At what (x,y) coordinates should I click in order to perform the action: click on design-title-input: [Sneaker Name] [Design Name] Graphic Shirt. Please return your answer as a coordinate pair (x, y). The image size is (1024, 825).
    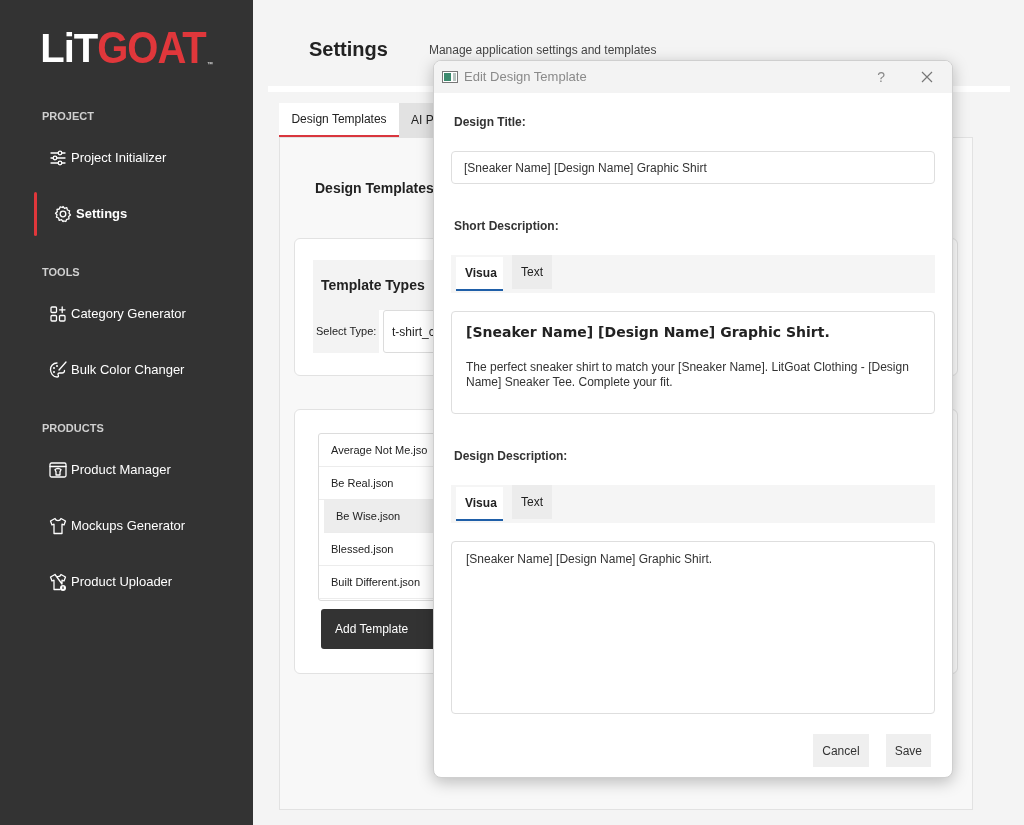
    Looking at the image, I should click on (693, 167).